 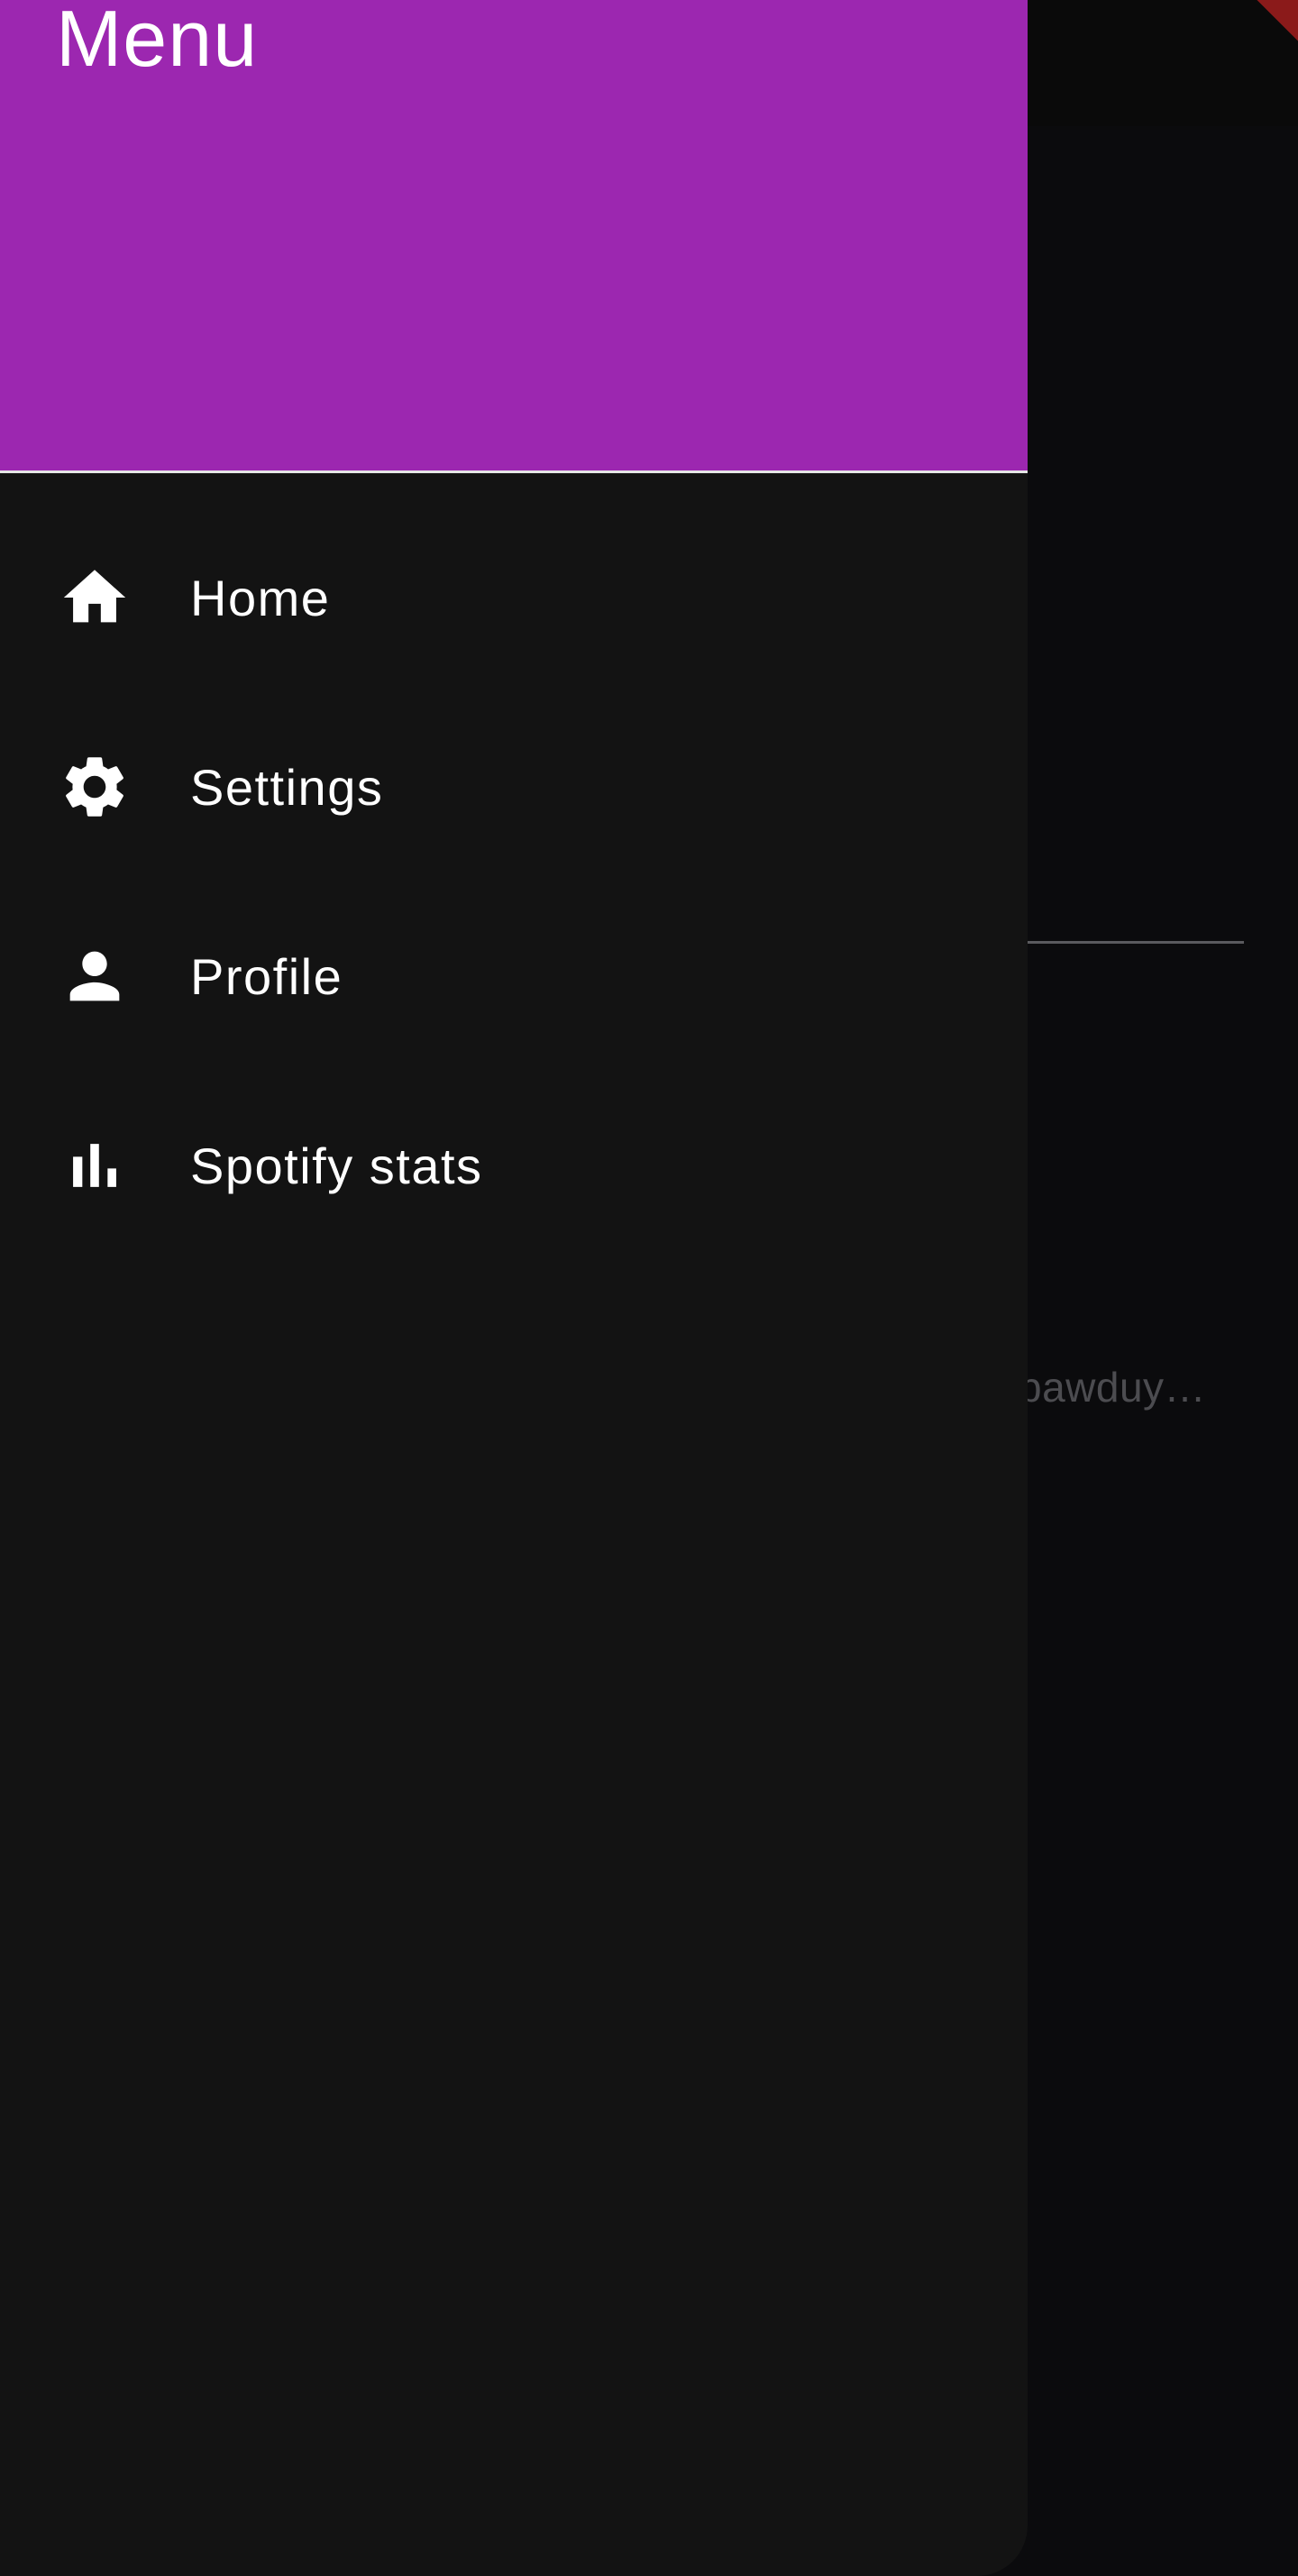 I want to click on person-icon, so click(x=95, y=976).